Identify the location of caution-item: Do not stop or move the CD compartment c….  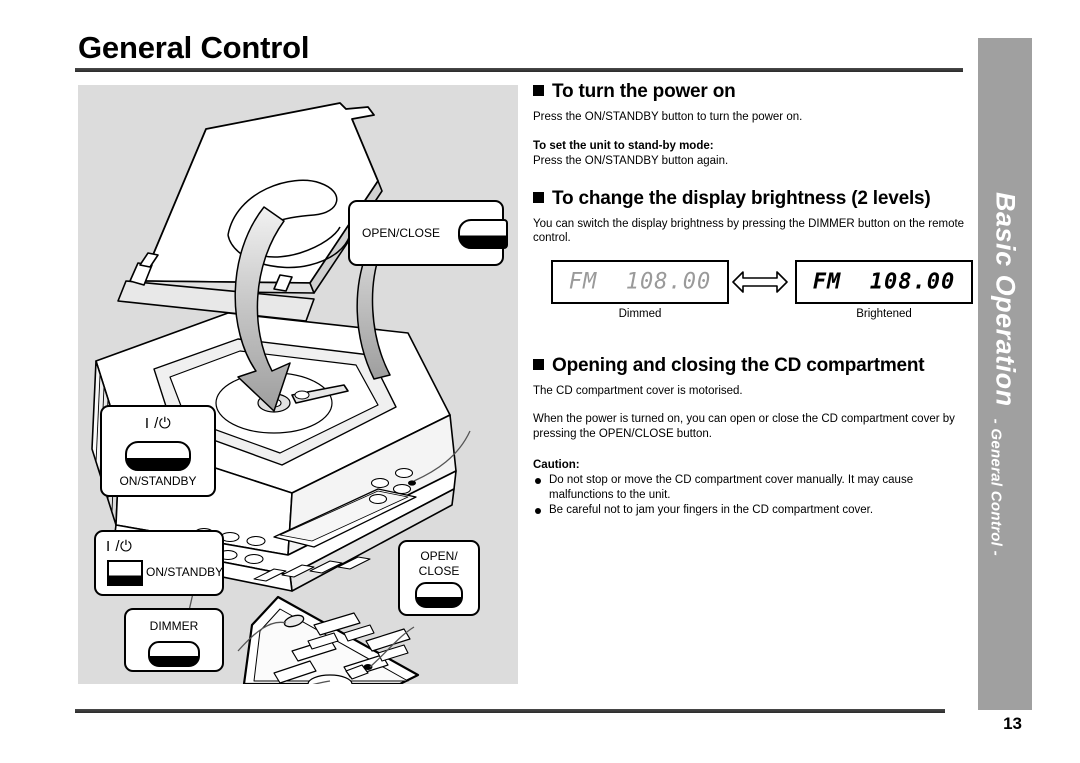
(753, 487).